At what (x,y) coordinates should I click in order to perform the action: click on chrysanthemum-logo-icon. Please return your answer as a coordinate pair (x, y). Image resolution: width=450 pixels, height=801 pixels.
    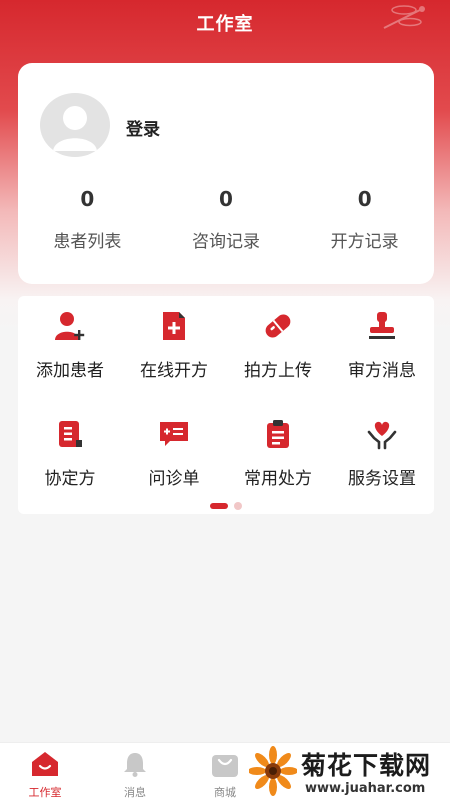
    Looking at the image, I should click on (273, 771).